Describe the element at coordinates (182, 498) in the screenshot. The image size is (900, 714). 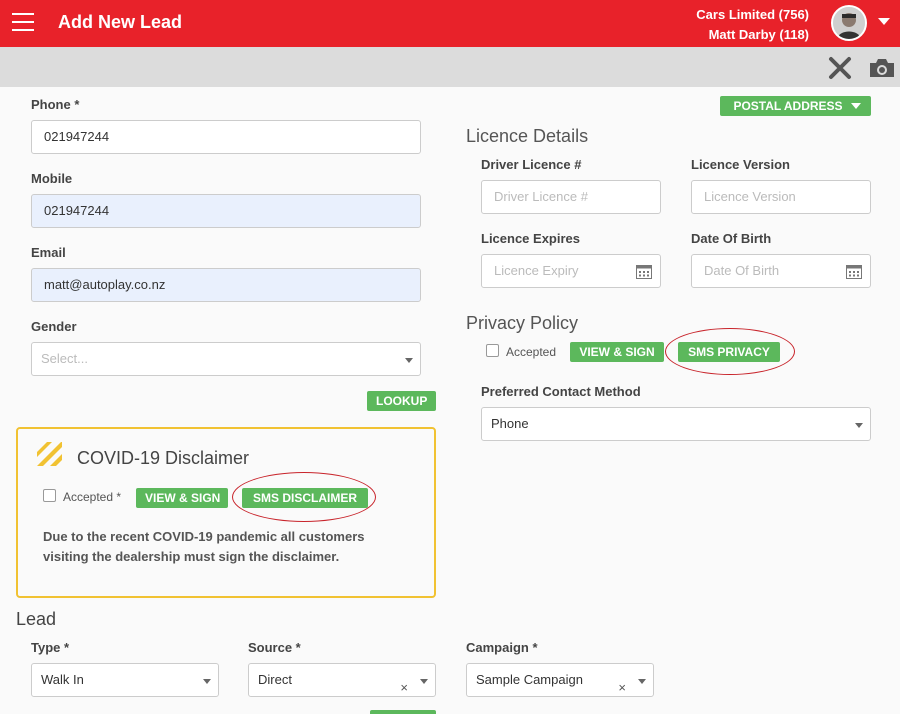
I see `covid-view-sign-button: VIEW & SIGN` at that location.